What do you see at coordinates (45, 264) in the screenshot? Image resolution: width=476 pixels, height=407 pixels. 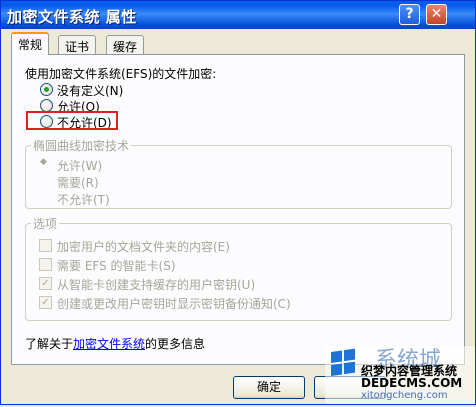 I see `check-require-smartcard` at bounding box center [45, 264].